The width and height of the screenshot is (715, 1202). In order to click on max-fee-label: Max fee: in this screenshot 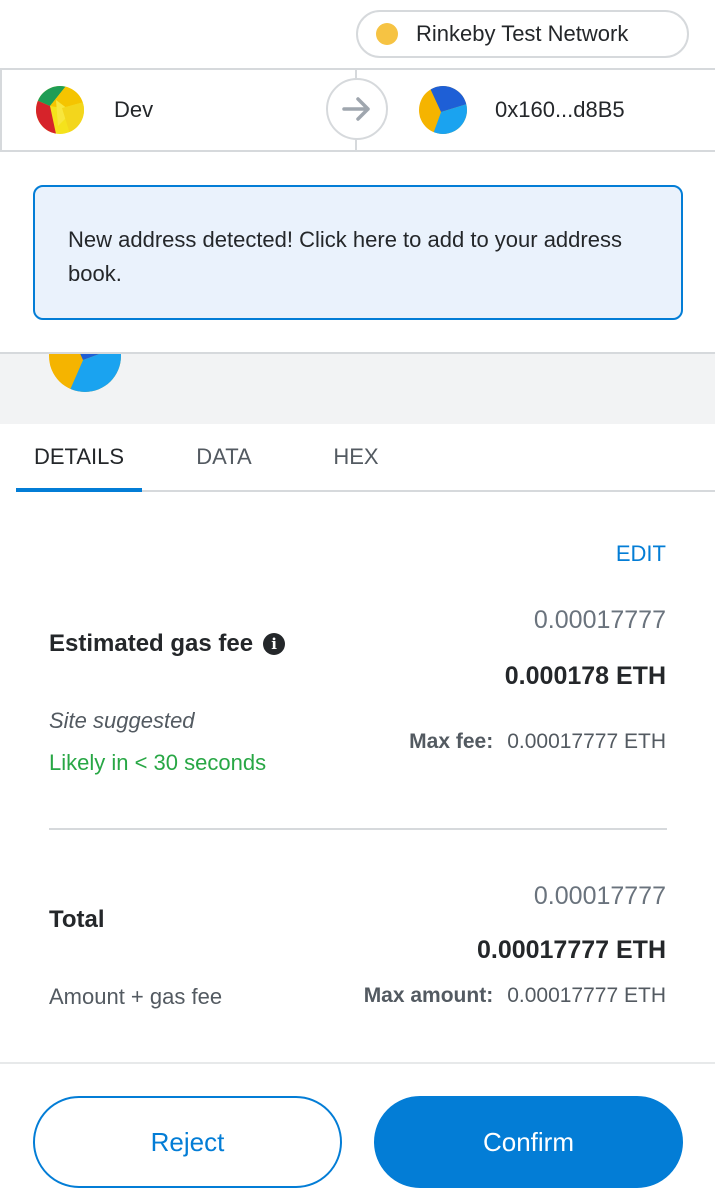, I will do `click(451, 741)`.